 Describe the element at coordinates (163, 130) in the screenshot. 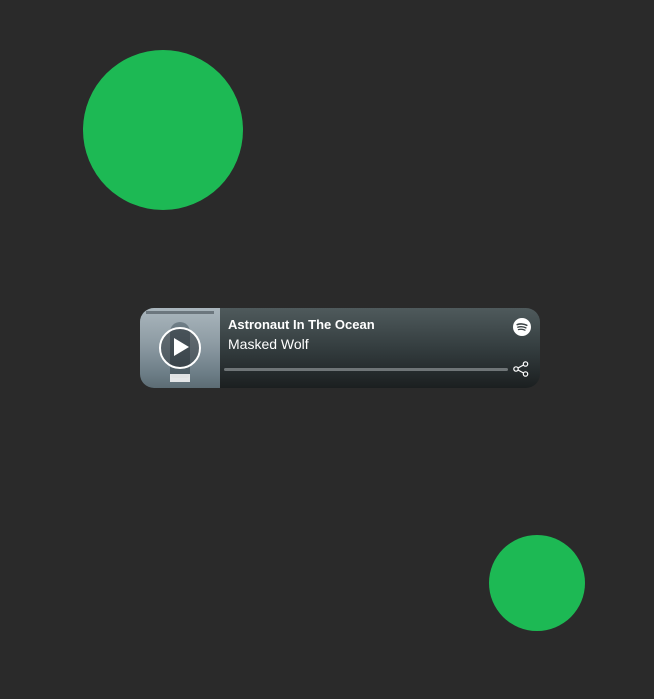

I see `decorative-green-circle-large` at that location.